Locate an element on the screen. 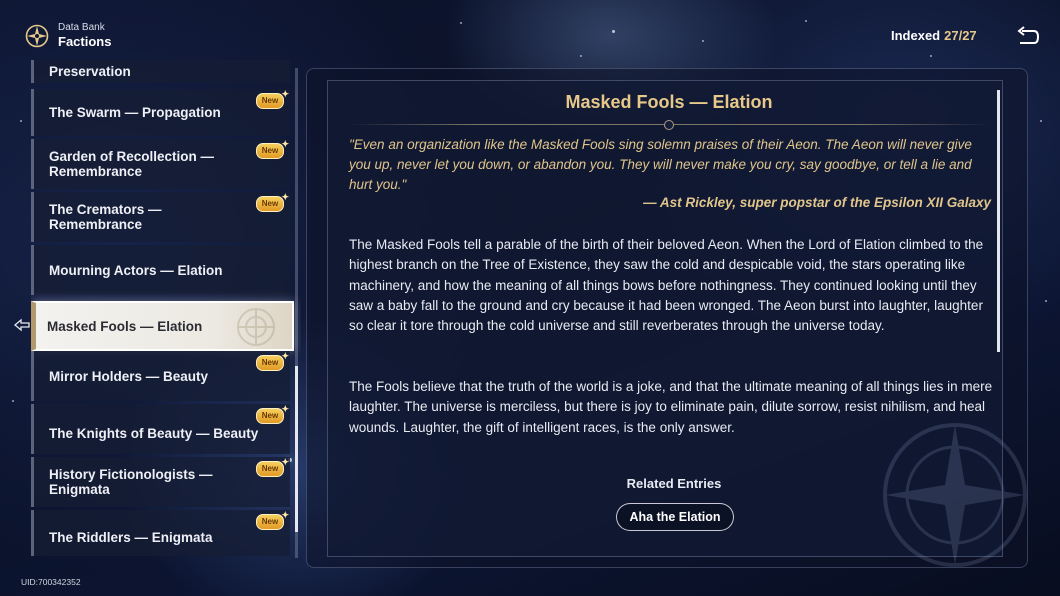  title-divider-ornament is located at coordinates (669, 125).